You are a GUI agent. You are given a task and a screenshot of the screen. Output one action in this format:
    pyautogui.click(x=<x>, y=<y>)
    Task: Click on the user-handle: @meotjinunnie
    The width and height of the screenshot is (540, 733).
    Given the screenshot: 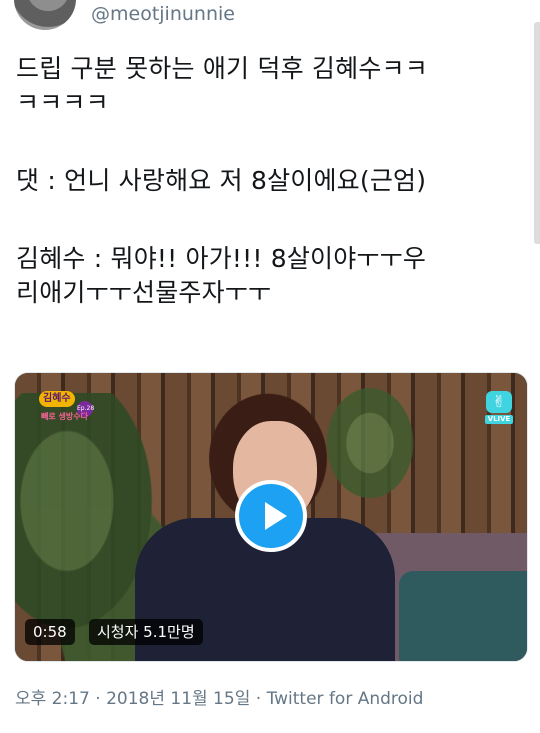 What is the action you would take?
    pyautogui.click(x=163, y=14)
    